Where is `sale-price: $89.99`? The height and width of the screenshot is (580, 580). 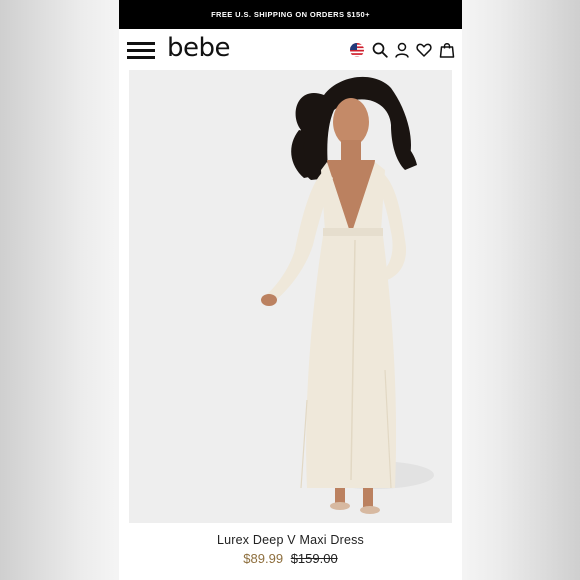 sale-price: $89.99 is located at coordinates (263, 558).